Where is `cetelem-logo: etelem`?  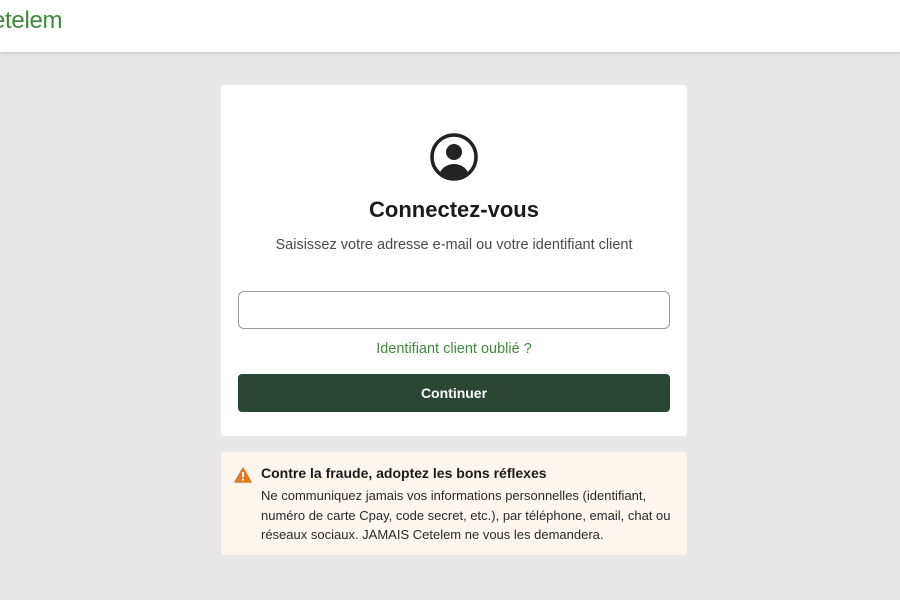
cetelem-logo: etelem is located at coordinates (31, 21).